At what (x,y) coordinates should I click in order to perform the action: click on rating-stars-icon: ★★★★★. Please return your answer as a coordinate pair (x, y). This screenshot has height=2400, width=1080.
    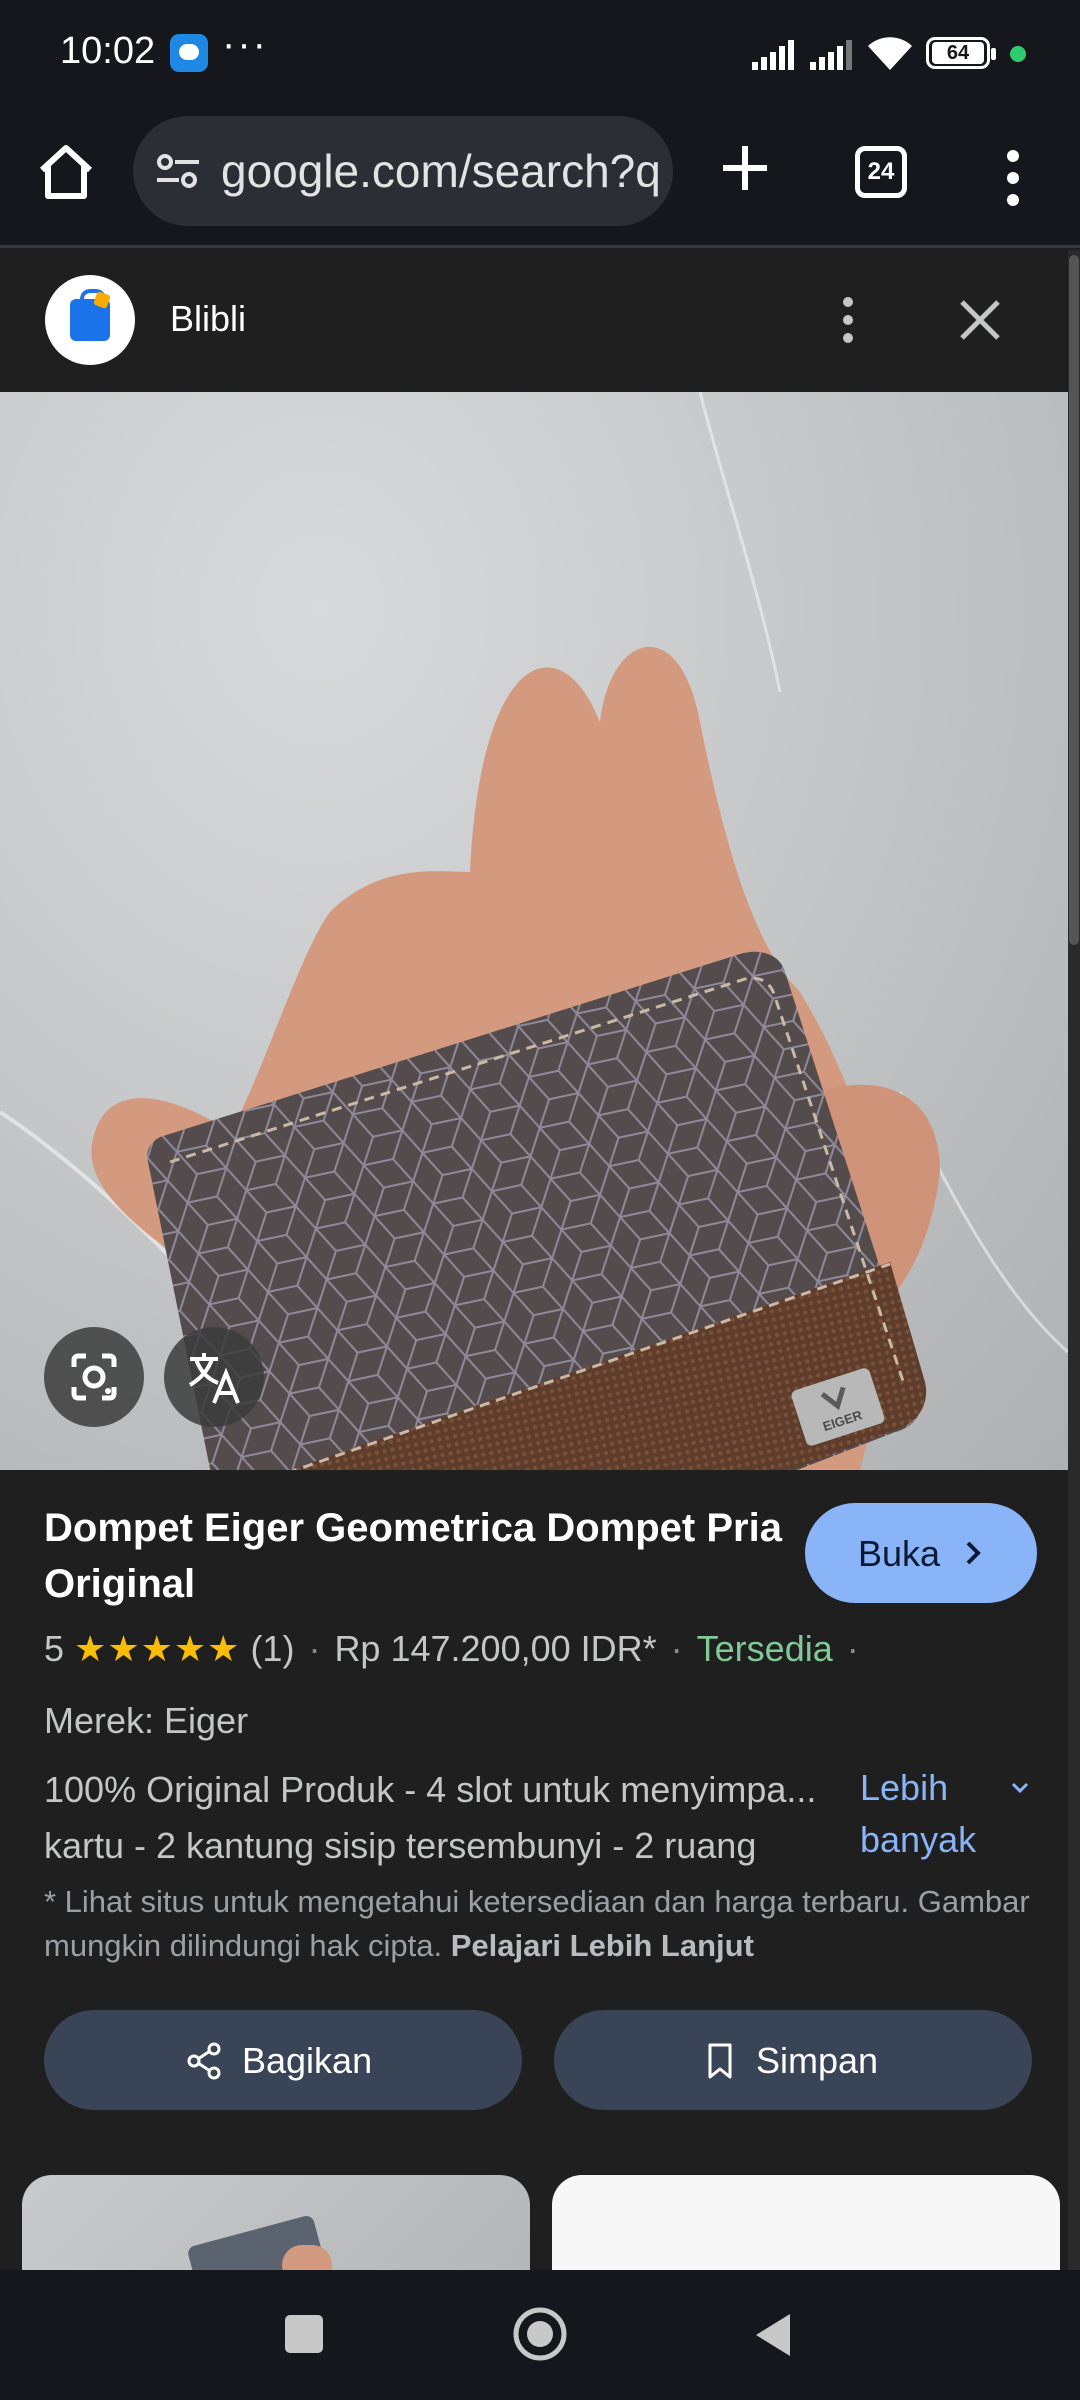
    Looking at the image, I should click on (157, 1648).